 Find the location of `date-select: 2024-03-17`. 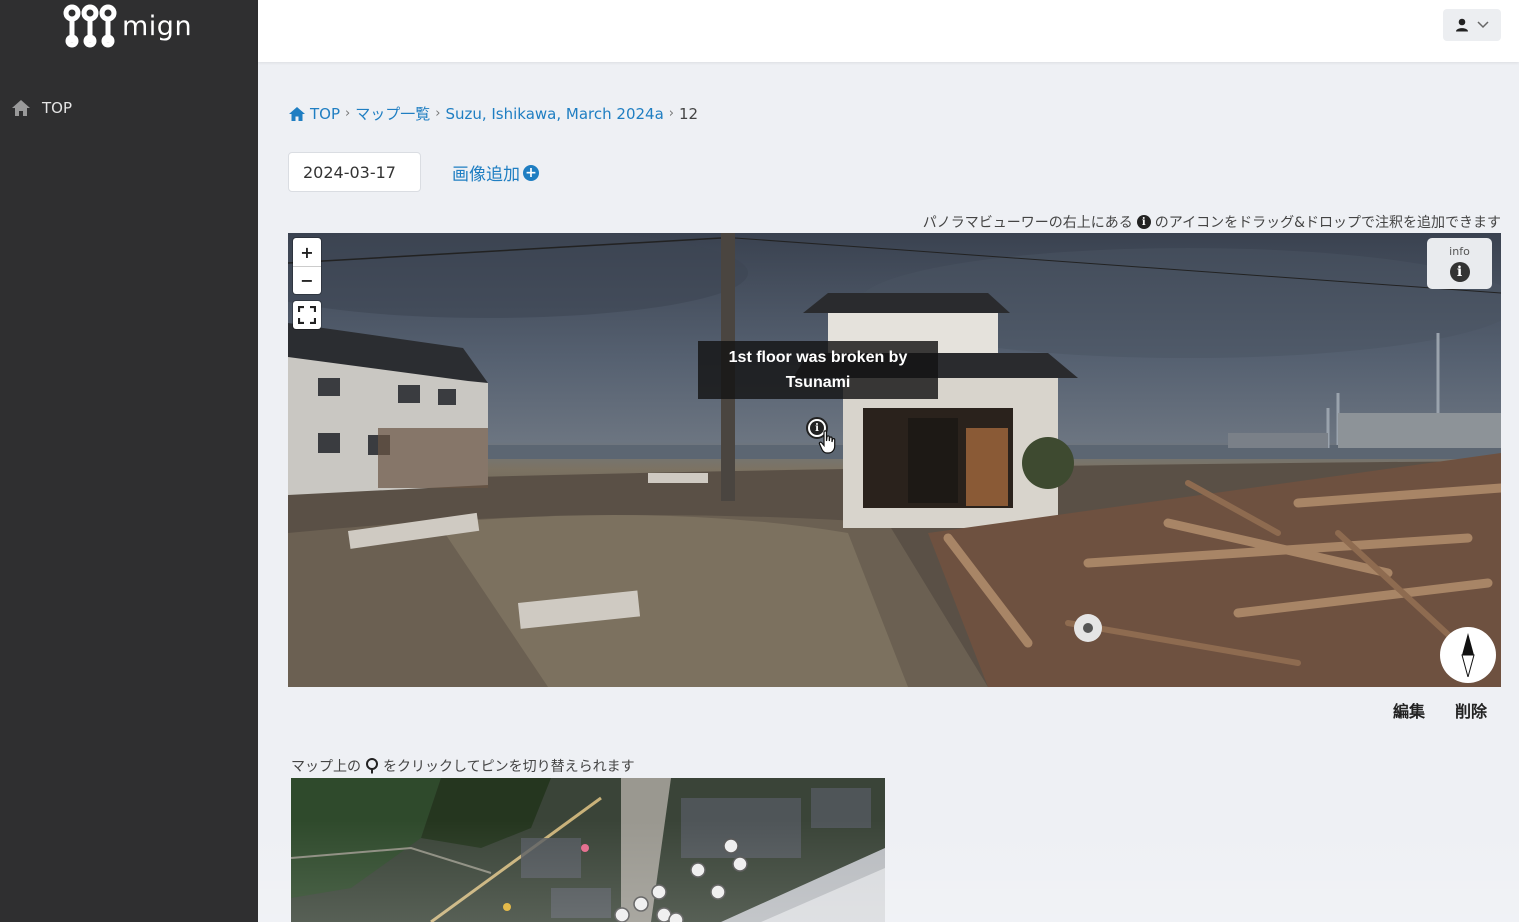

date-select: 2024-03-17 is located at coordinates (354, 172).